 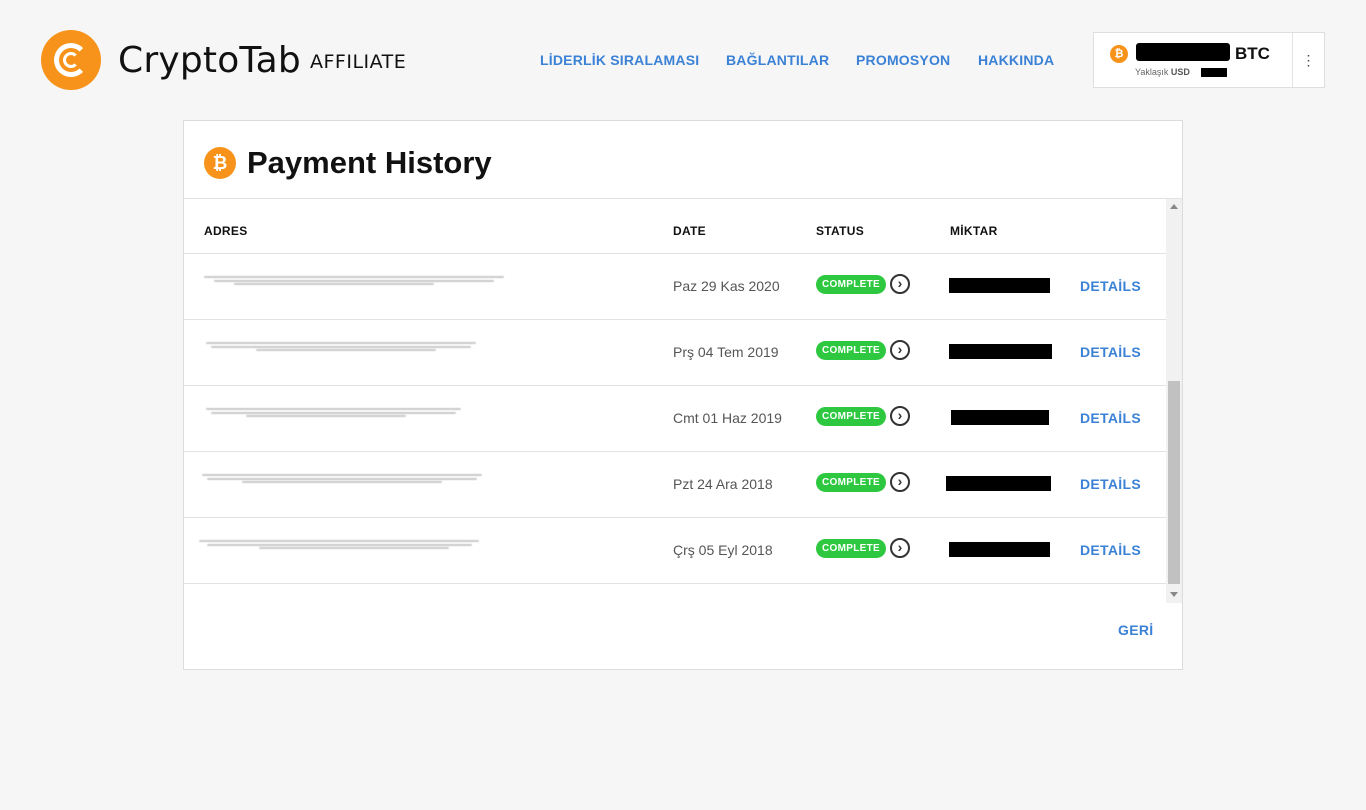 I want to click on redacted-balance, so click(x=1183, y=52).